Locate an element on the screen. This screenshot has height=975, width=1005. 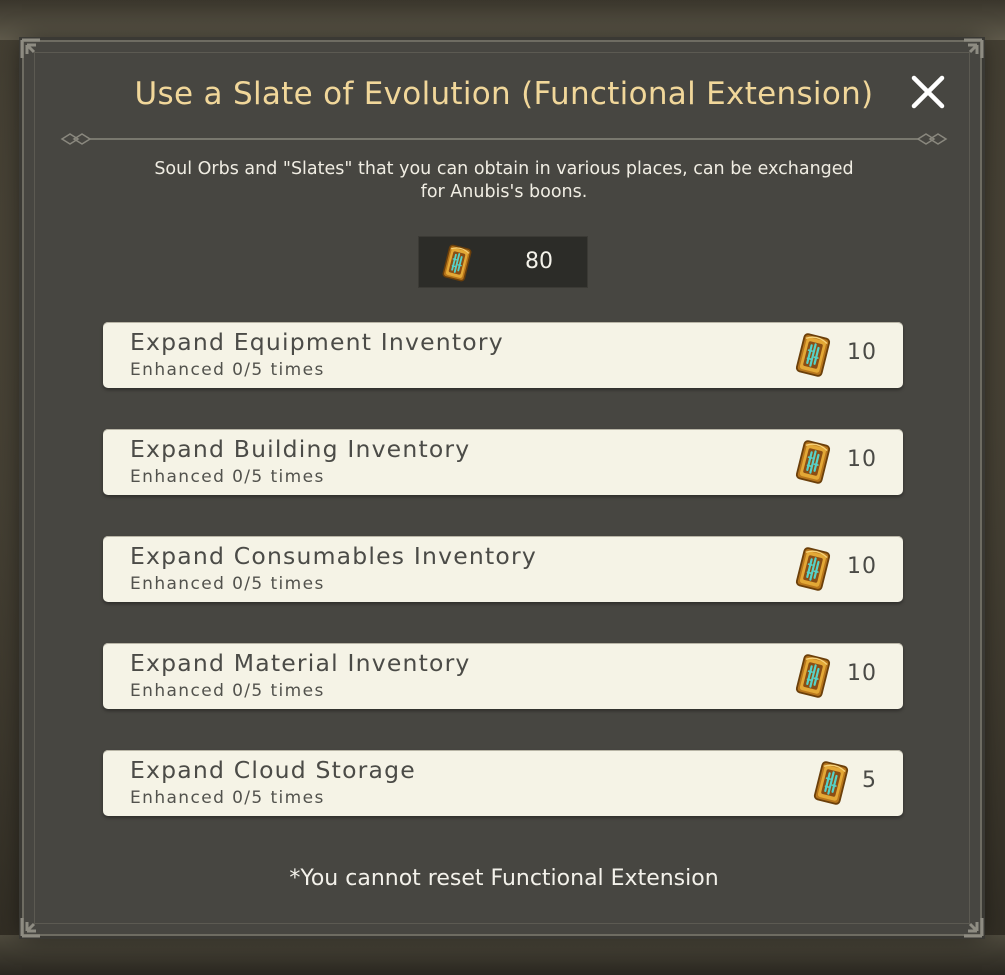
item-title: Expand Consumables Inventory is located at coordinates (333, 556).